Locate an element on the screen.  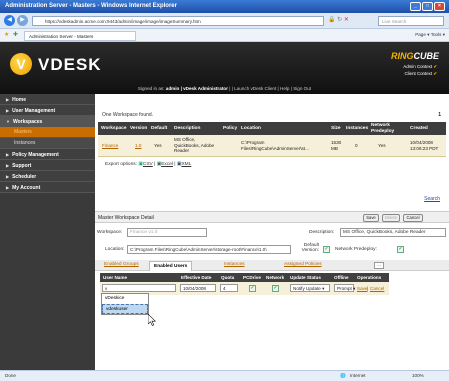
network-predeploy-checkbox: ✓ is located at coordinates (400, 249).